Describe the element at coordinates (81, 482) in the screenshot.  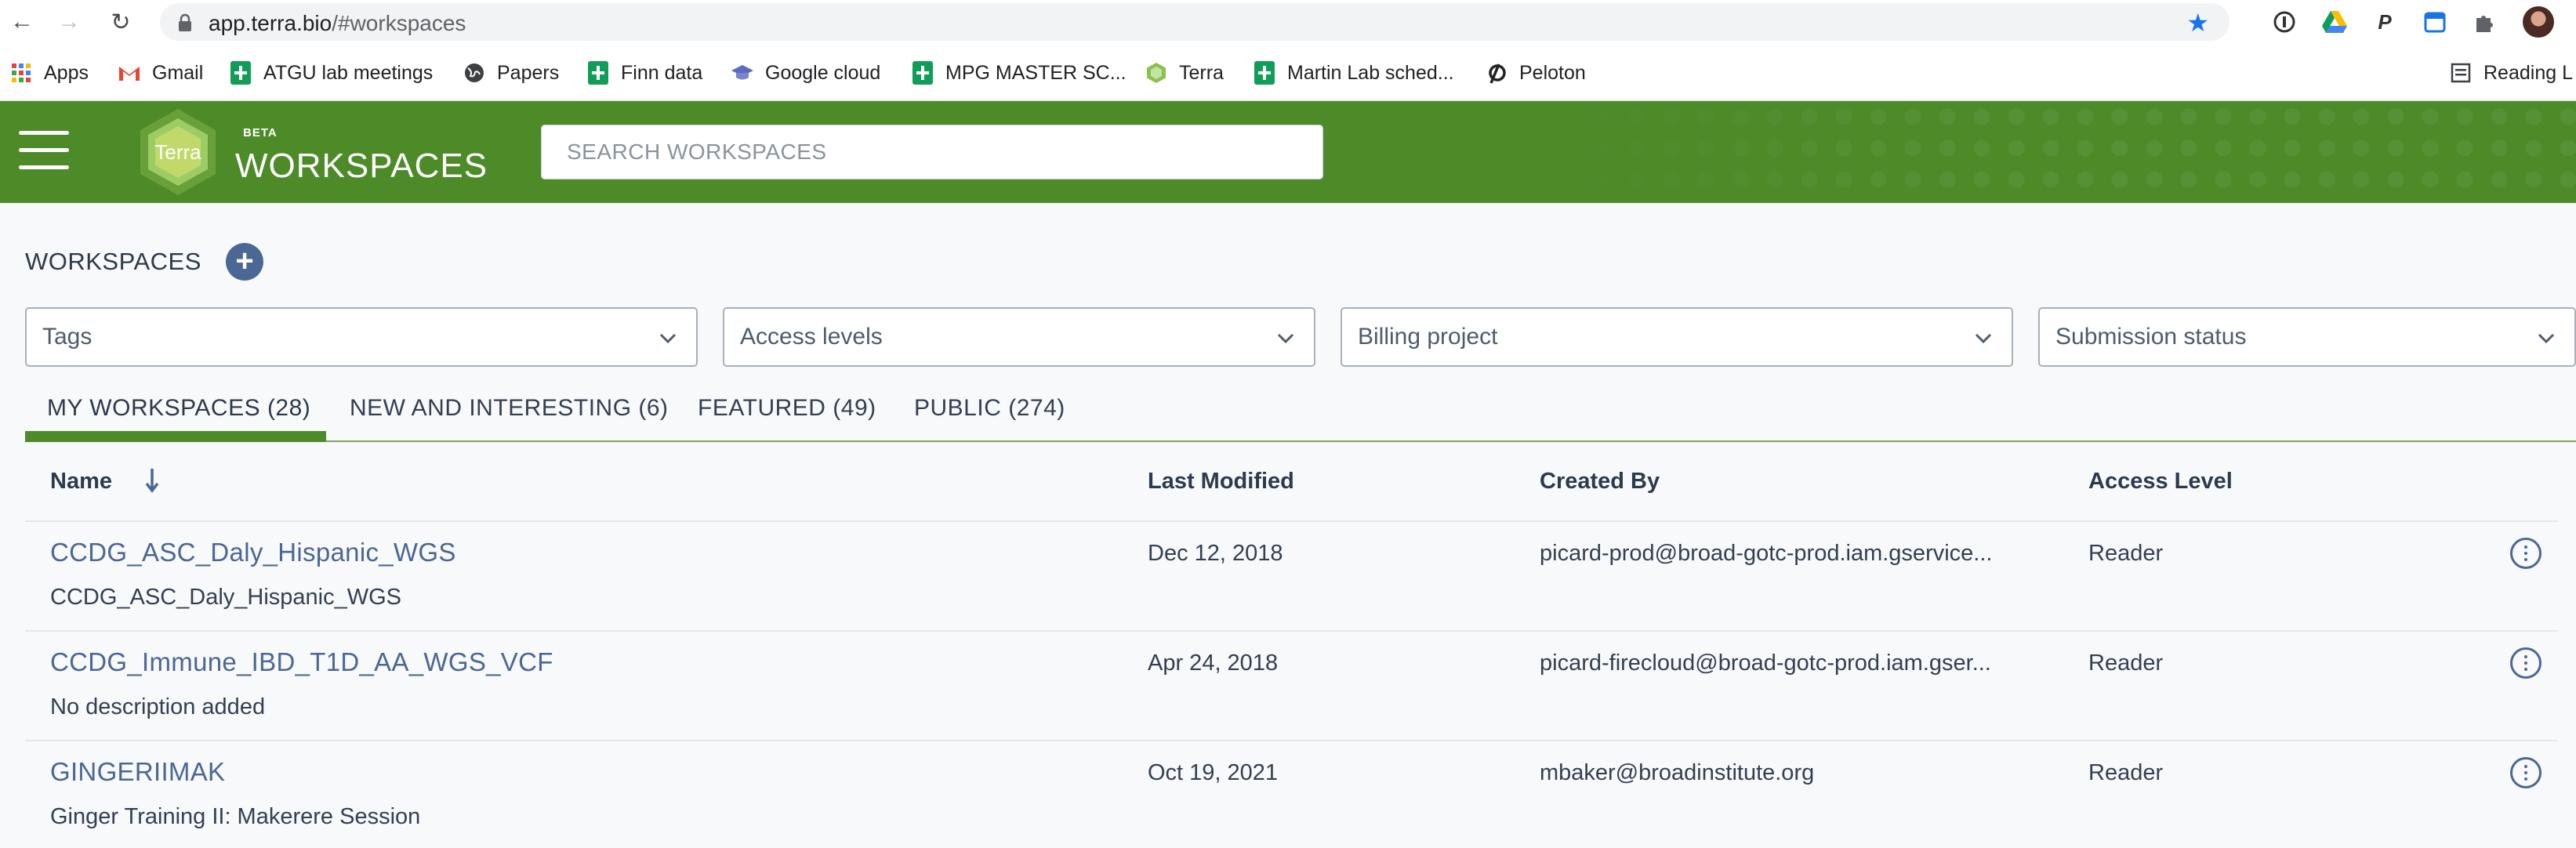
I see `column-header-name: Name` at that location.